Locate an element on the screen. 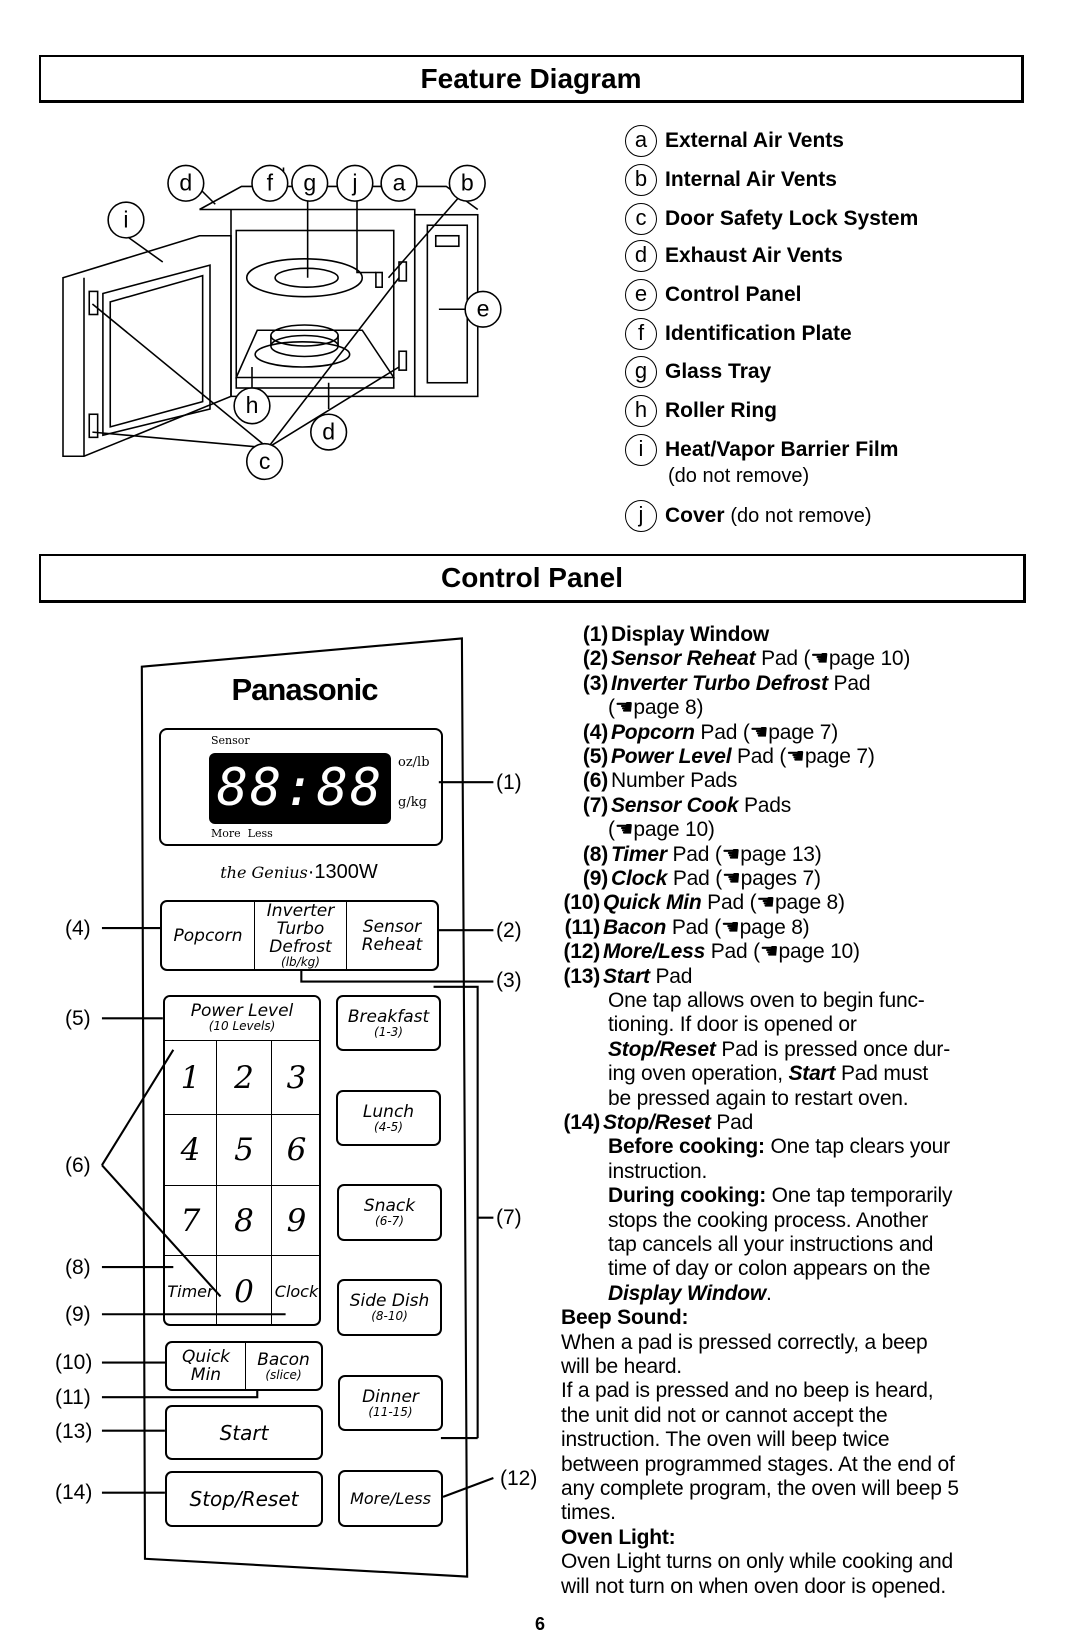 The width and height of the screenshot is (1080, 1648). callout-4: (4) is located at coordinates (78, 928).